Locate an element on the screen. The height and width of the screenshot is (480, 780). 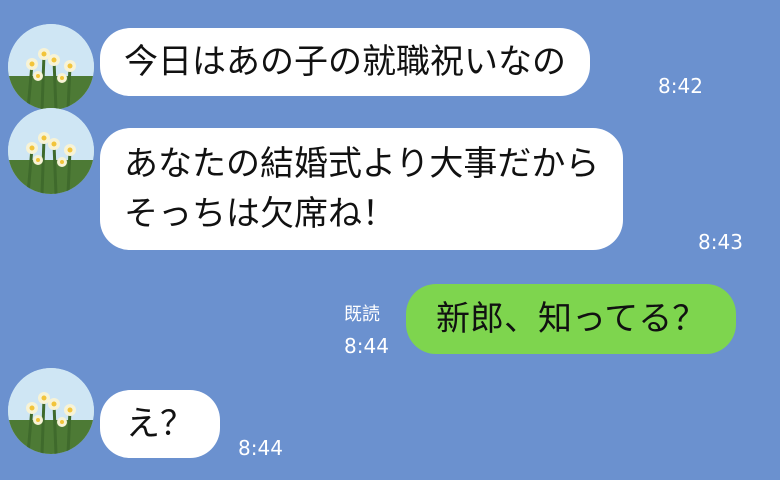
incoming-message-bubble: 今日はあの子の就職祝いなの is located at coordinates (345, 62).